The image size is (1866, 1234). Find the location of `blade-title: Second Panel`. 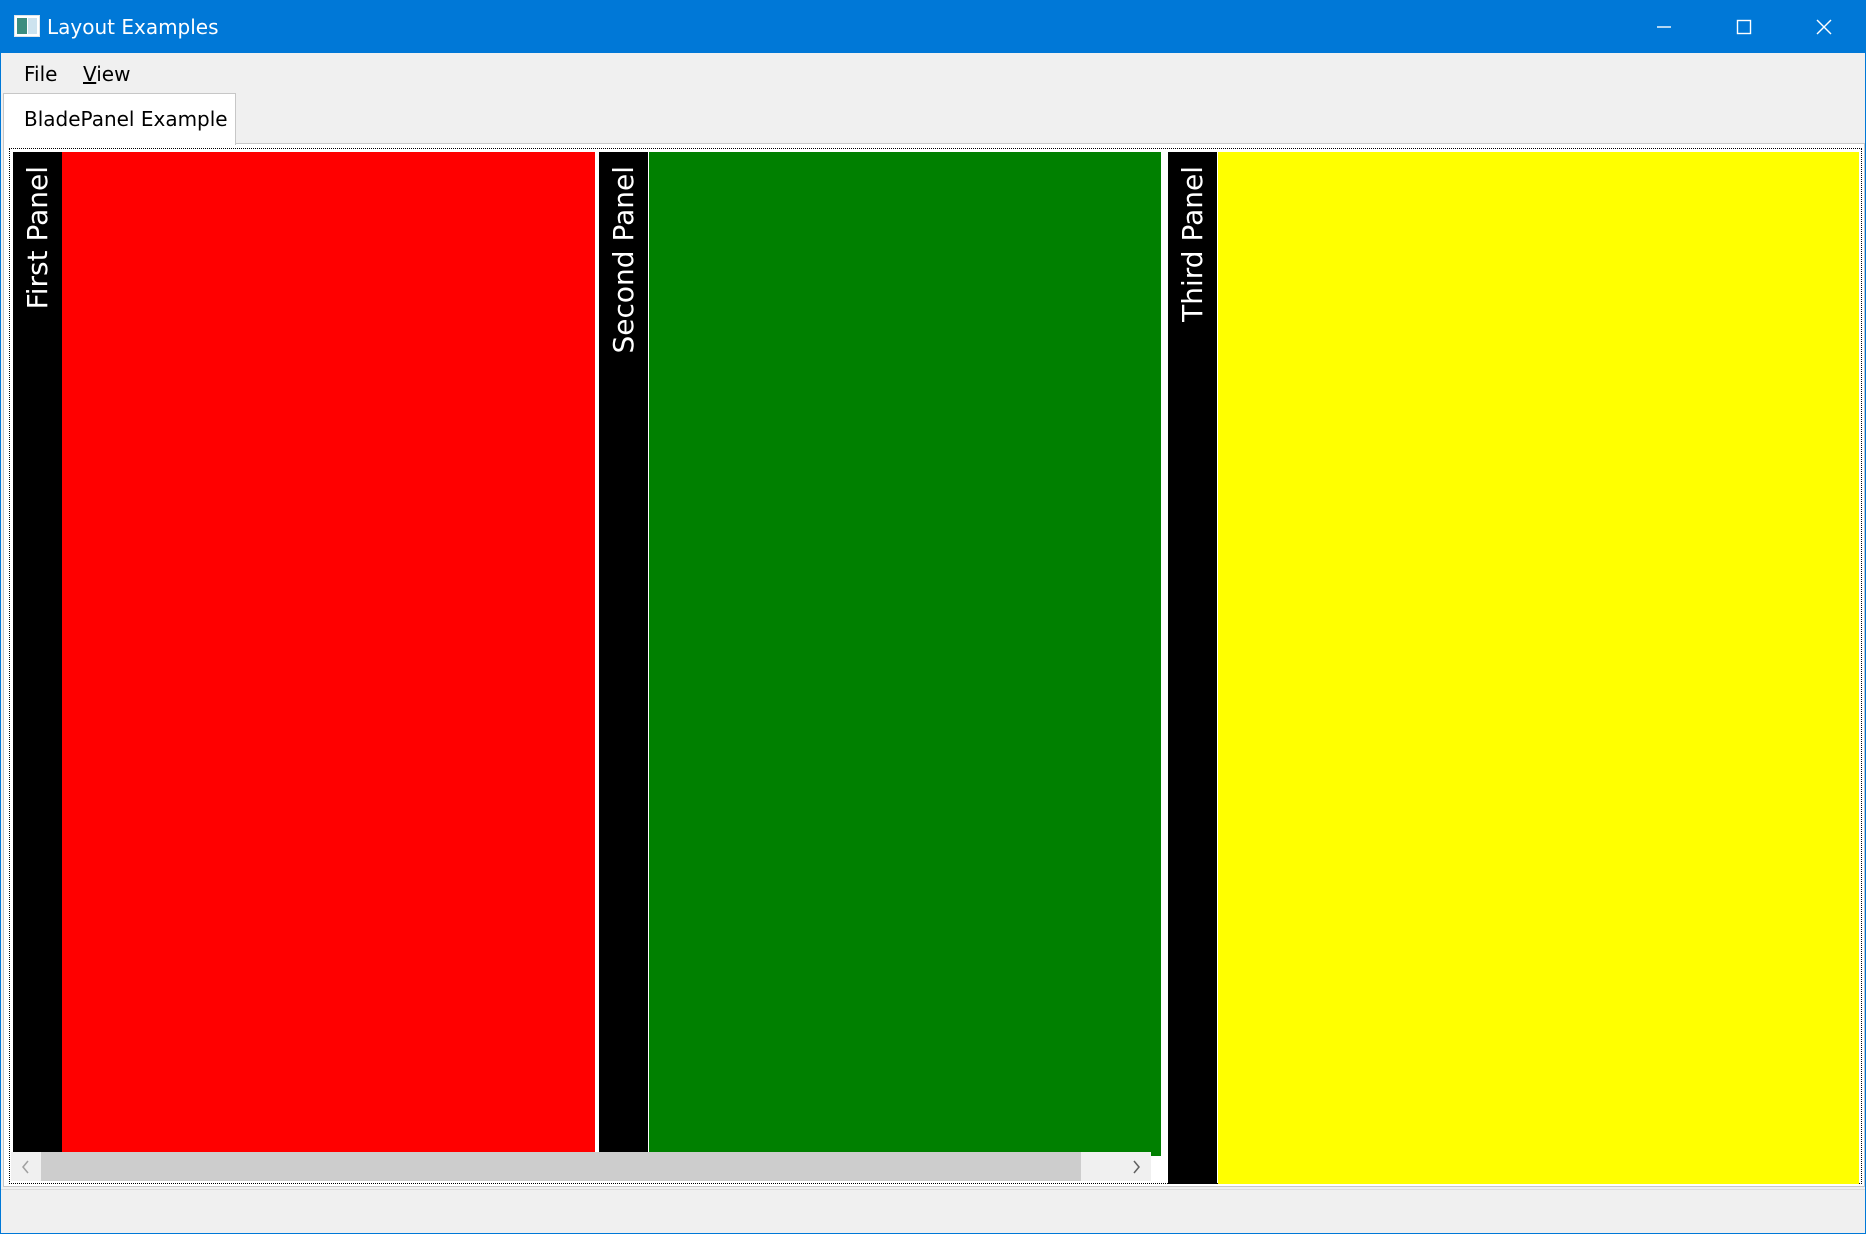

blade-title: Second Panel is located at coordinates (623, 260).